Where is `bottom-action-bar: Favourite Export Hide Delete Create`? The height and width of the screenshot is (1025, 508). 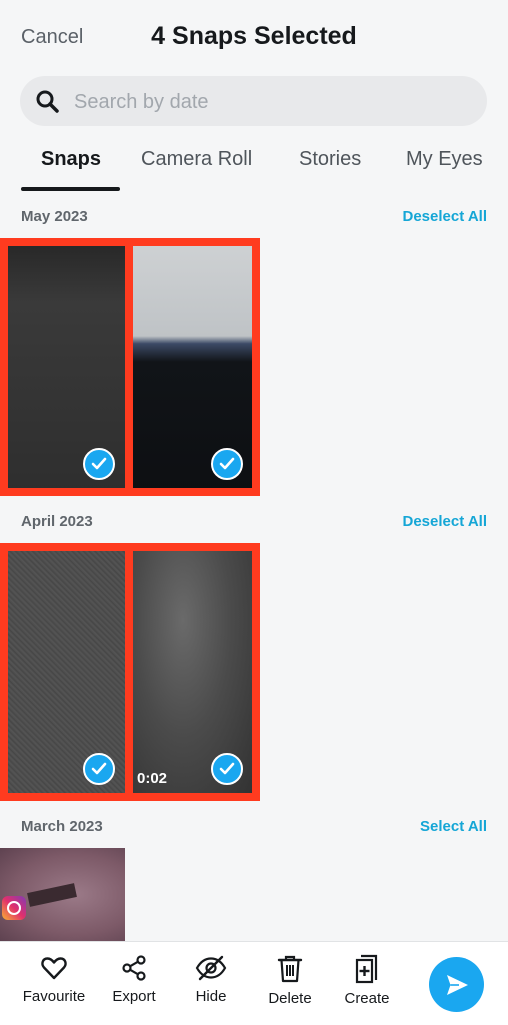
bottom-action-bar: Favourite Export Hide Delete Create is located at coordinates (254, 983).